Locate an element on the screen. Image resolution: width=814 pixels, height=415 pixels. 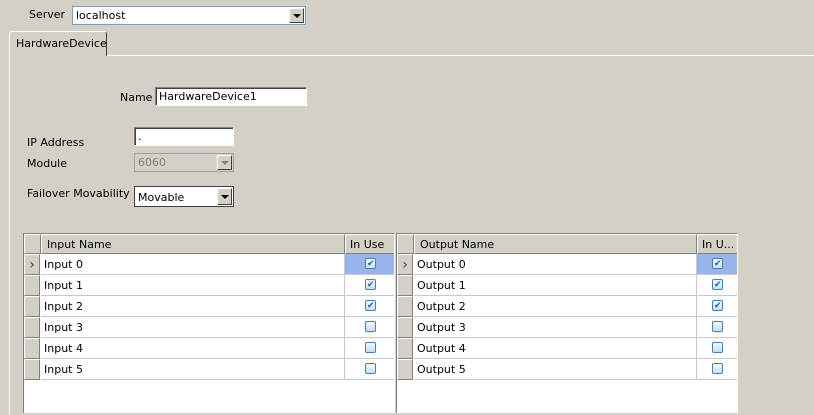
table-row: Input 3 is located at coordinates (209, 327).